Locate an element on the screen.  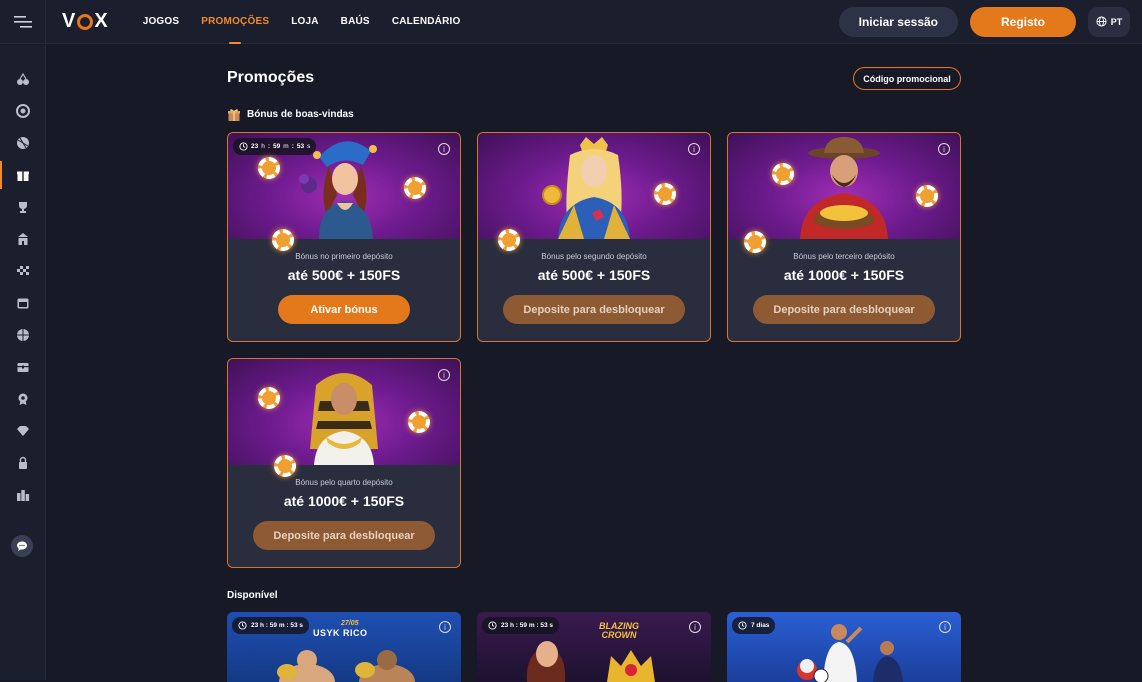
athletes-illustration is located at coordinates (852, 652).